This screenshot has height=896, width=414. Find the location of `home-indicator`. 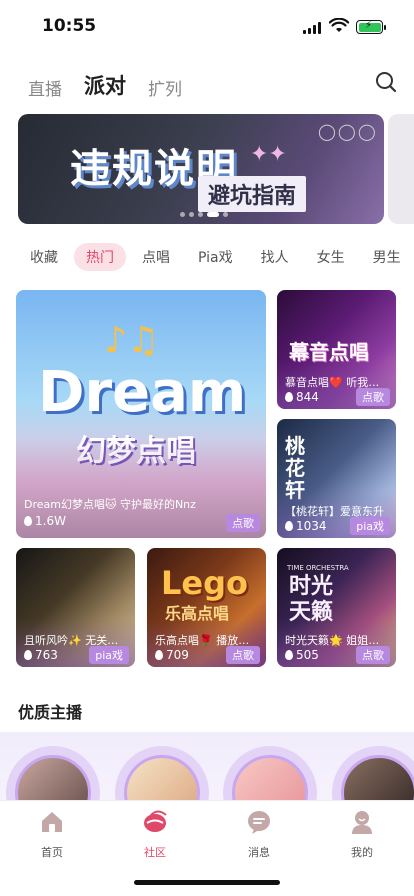

home-indicator is located at coordinates (207, 882).